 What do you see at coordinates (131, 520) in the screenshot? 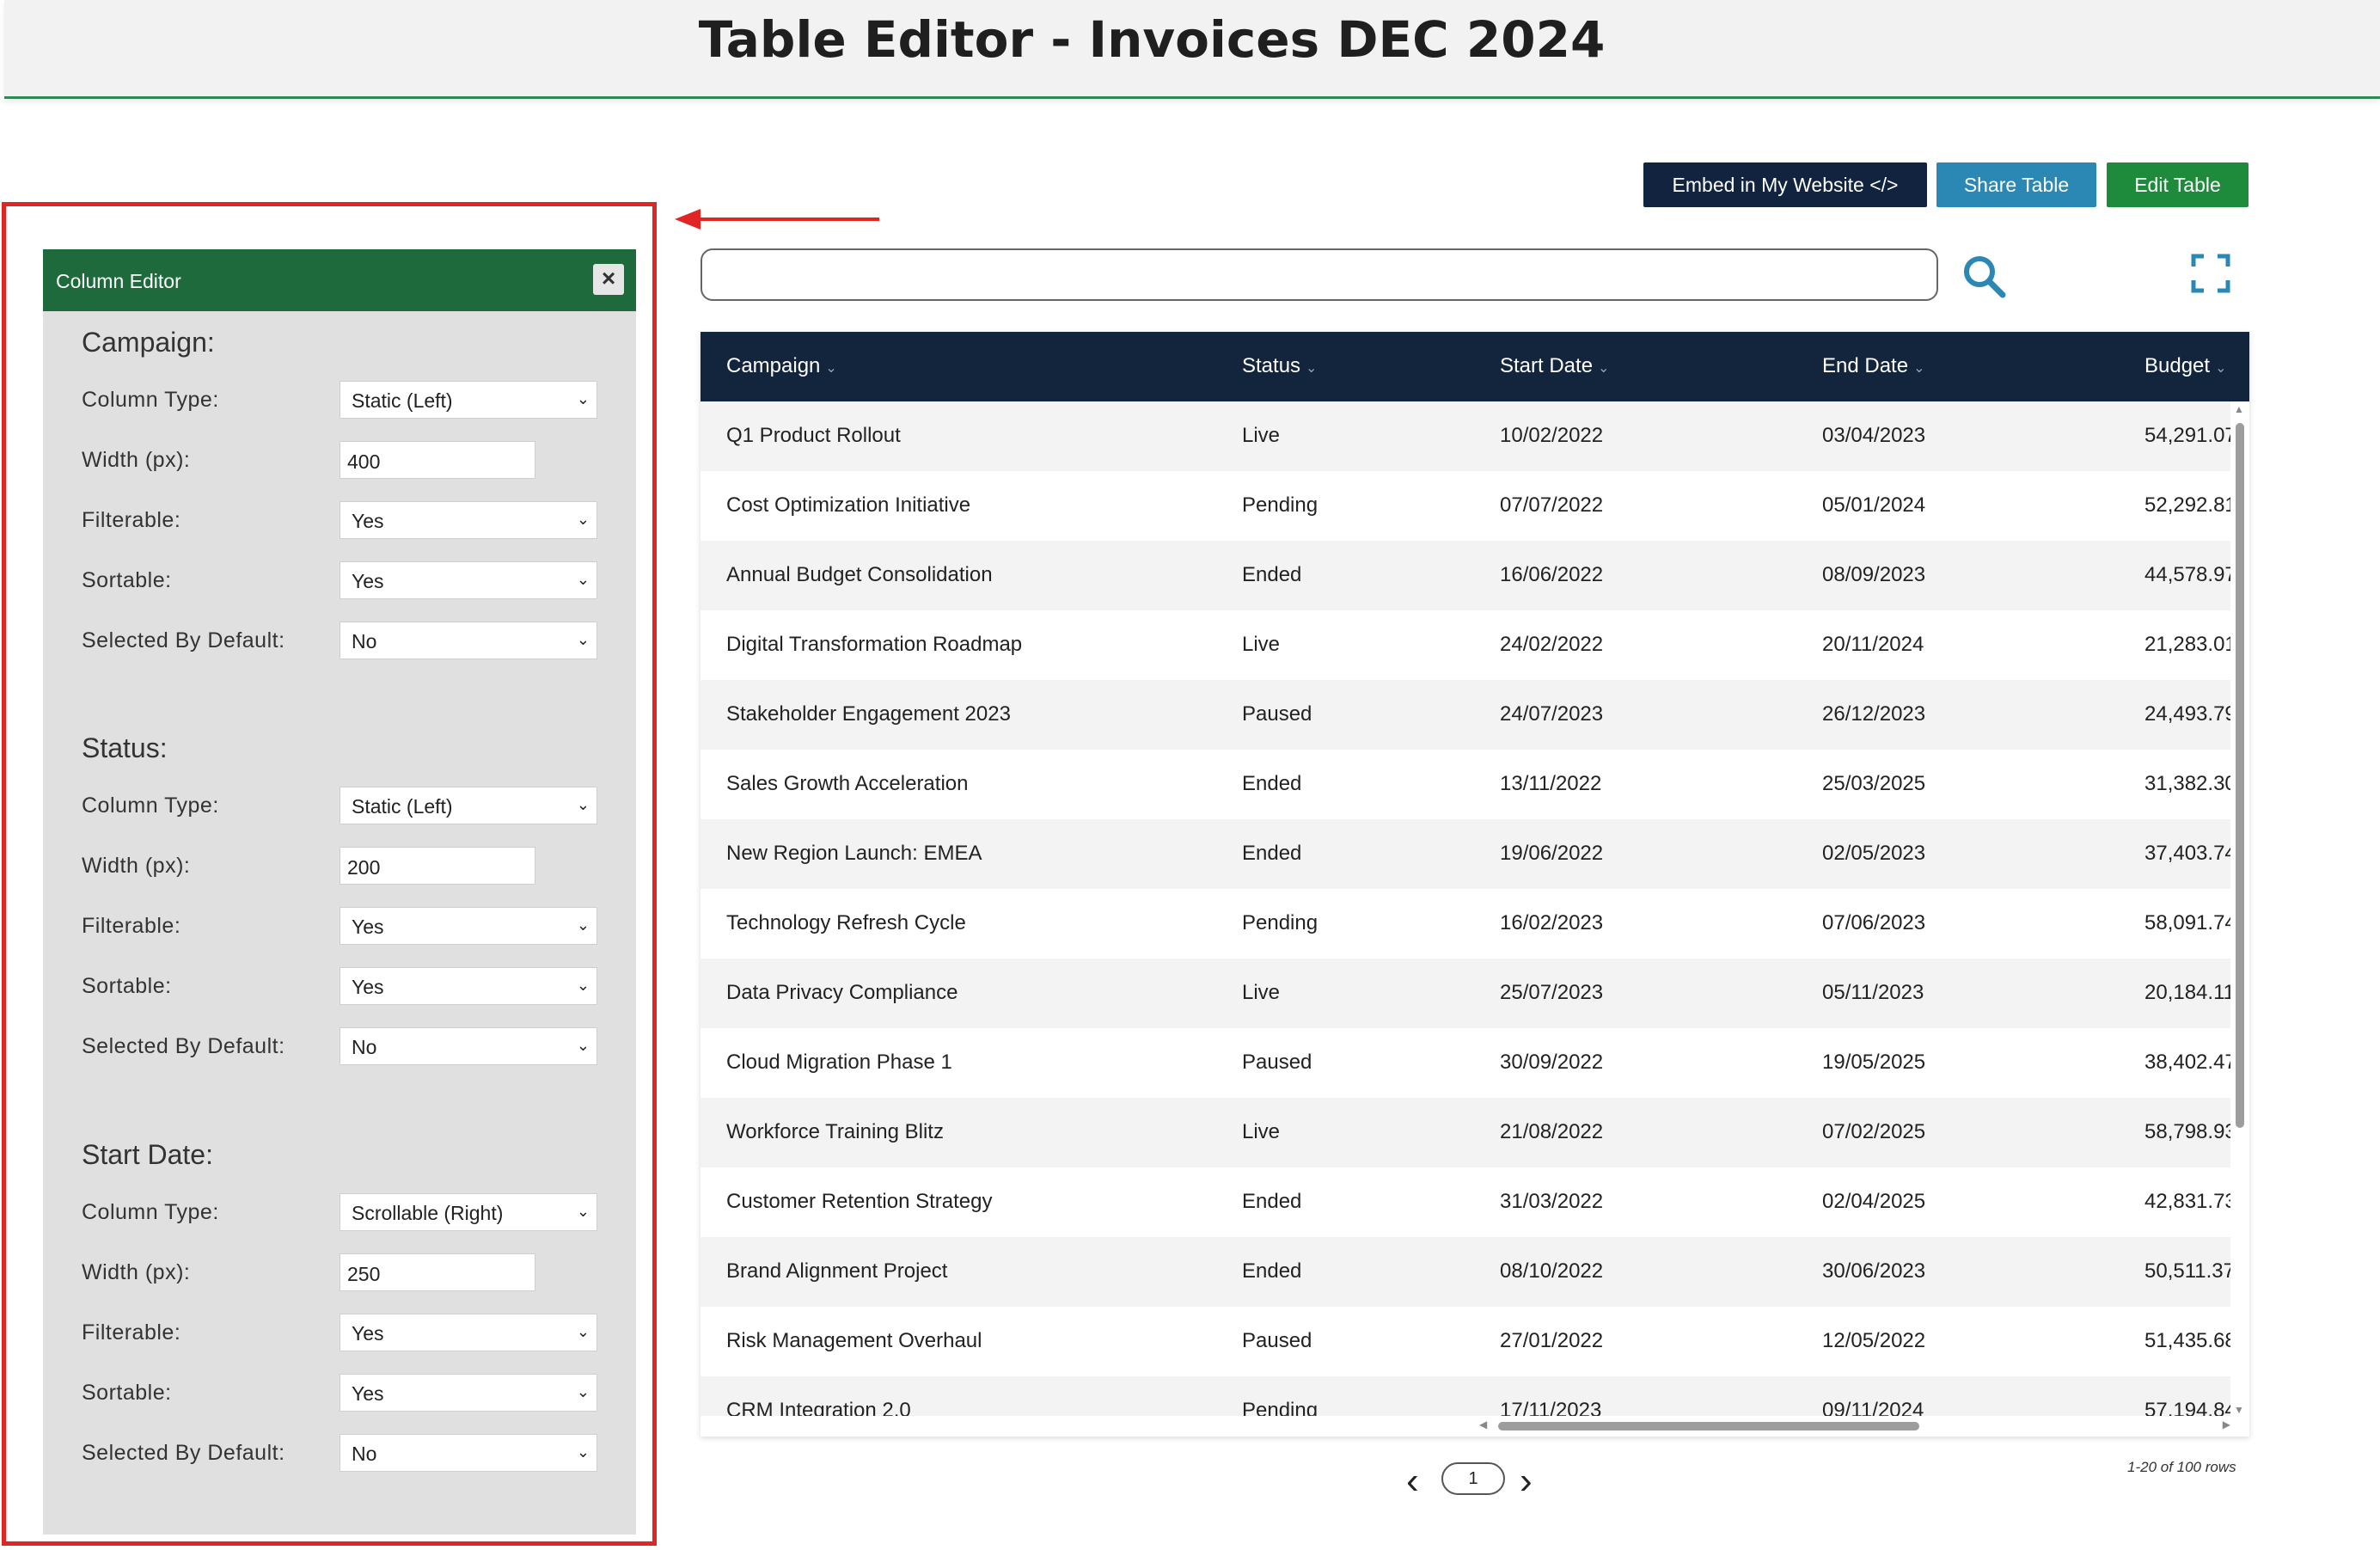
I see `filterable-label: Filterable:` at bounding box center [131, 520].